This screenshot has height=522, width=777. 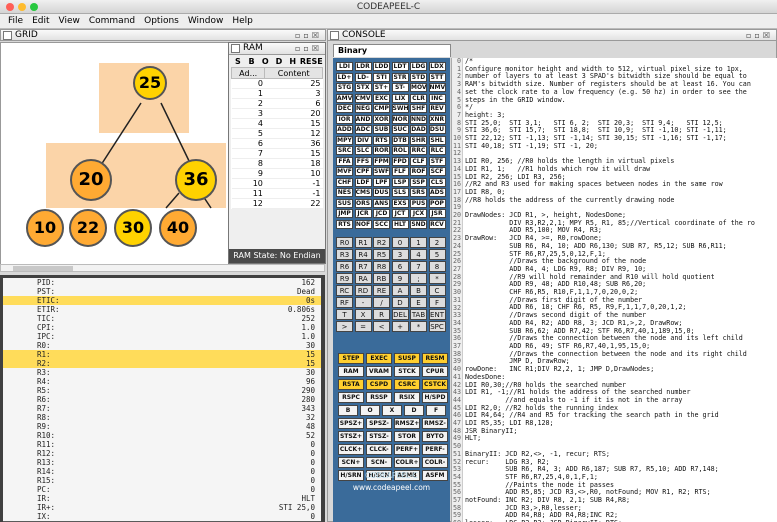 I want to click on register-key: RD, so click(x=363, y=290).